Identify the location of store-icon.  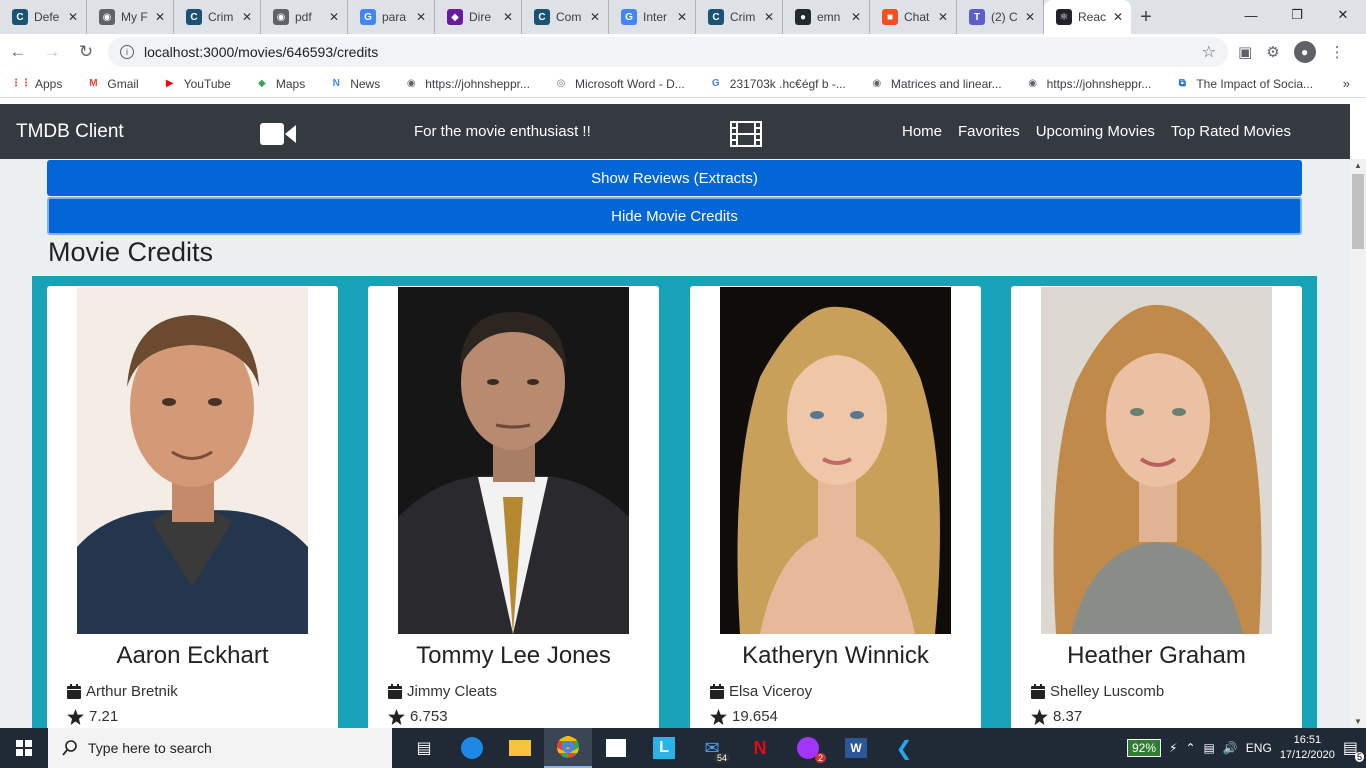
(616, 748).